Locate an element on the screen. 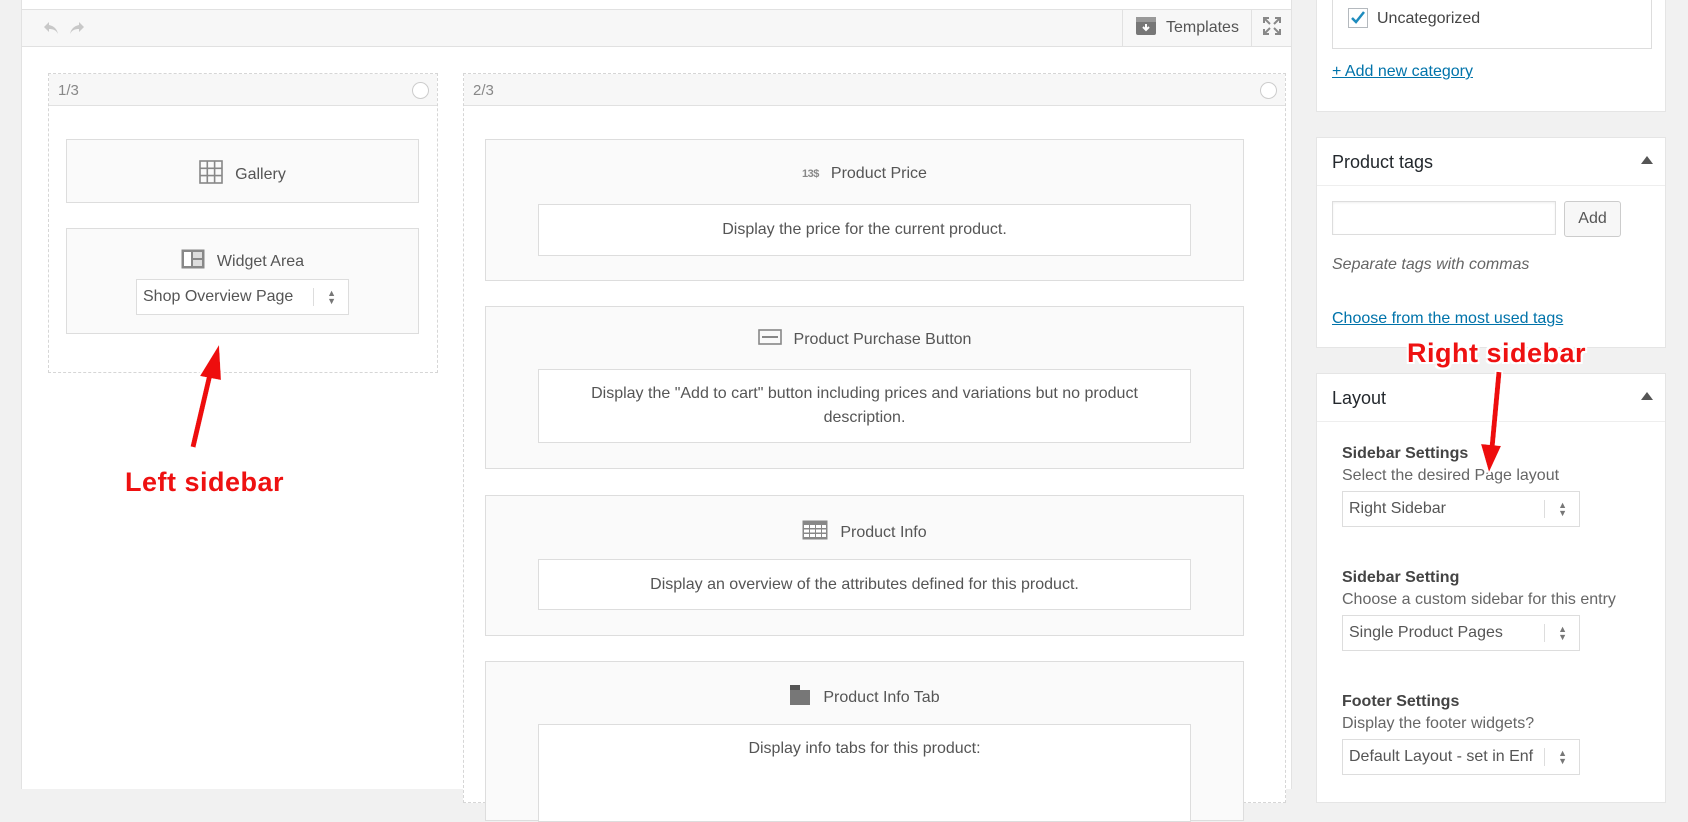 The height and width of the screenshot is (822, 1688). annotation-arrows is located at coordinates (846, 408).